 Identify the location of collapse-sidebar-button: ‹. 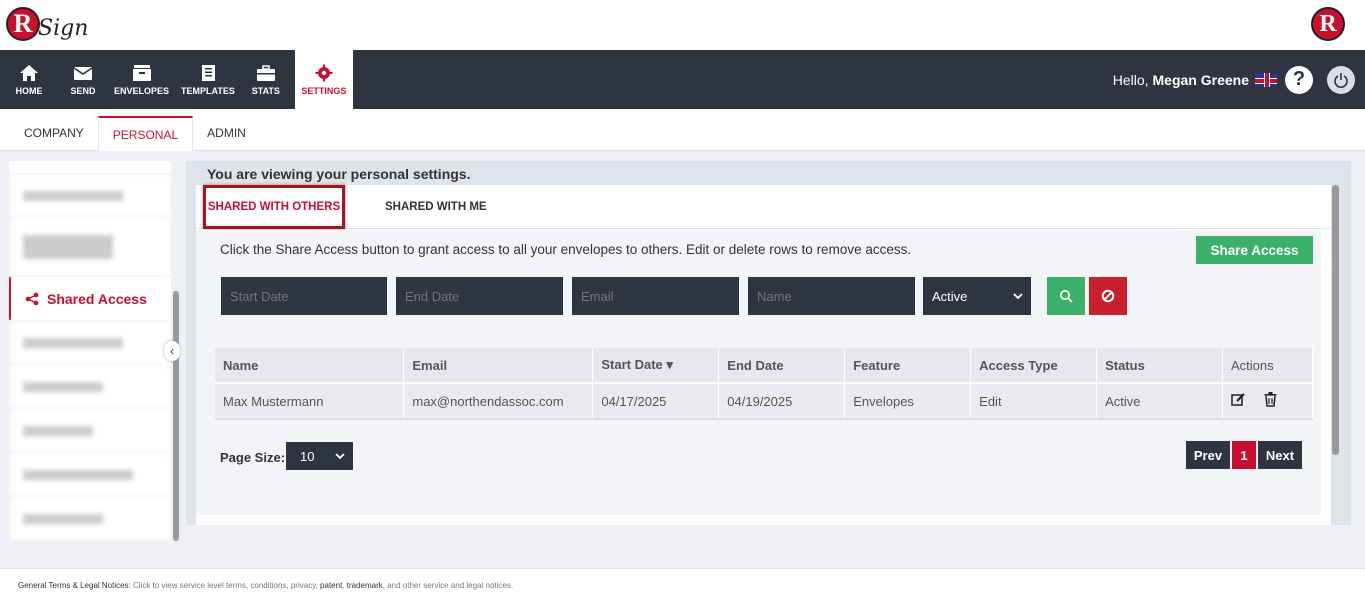
(172, 351).